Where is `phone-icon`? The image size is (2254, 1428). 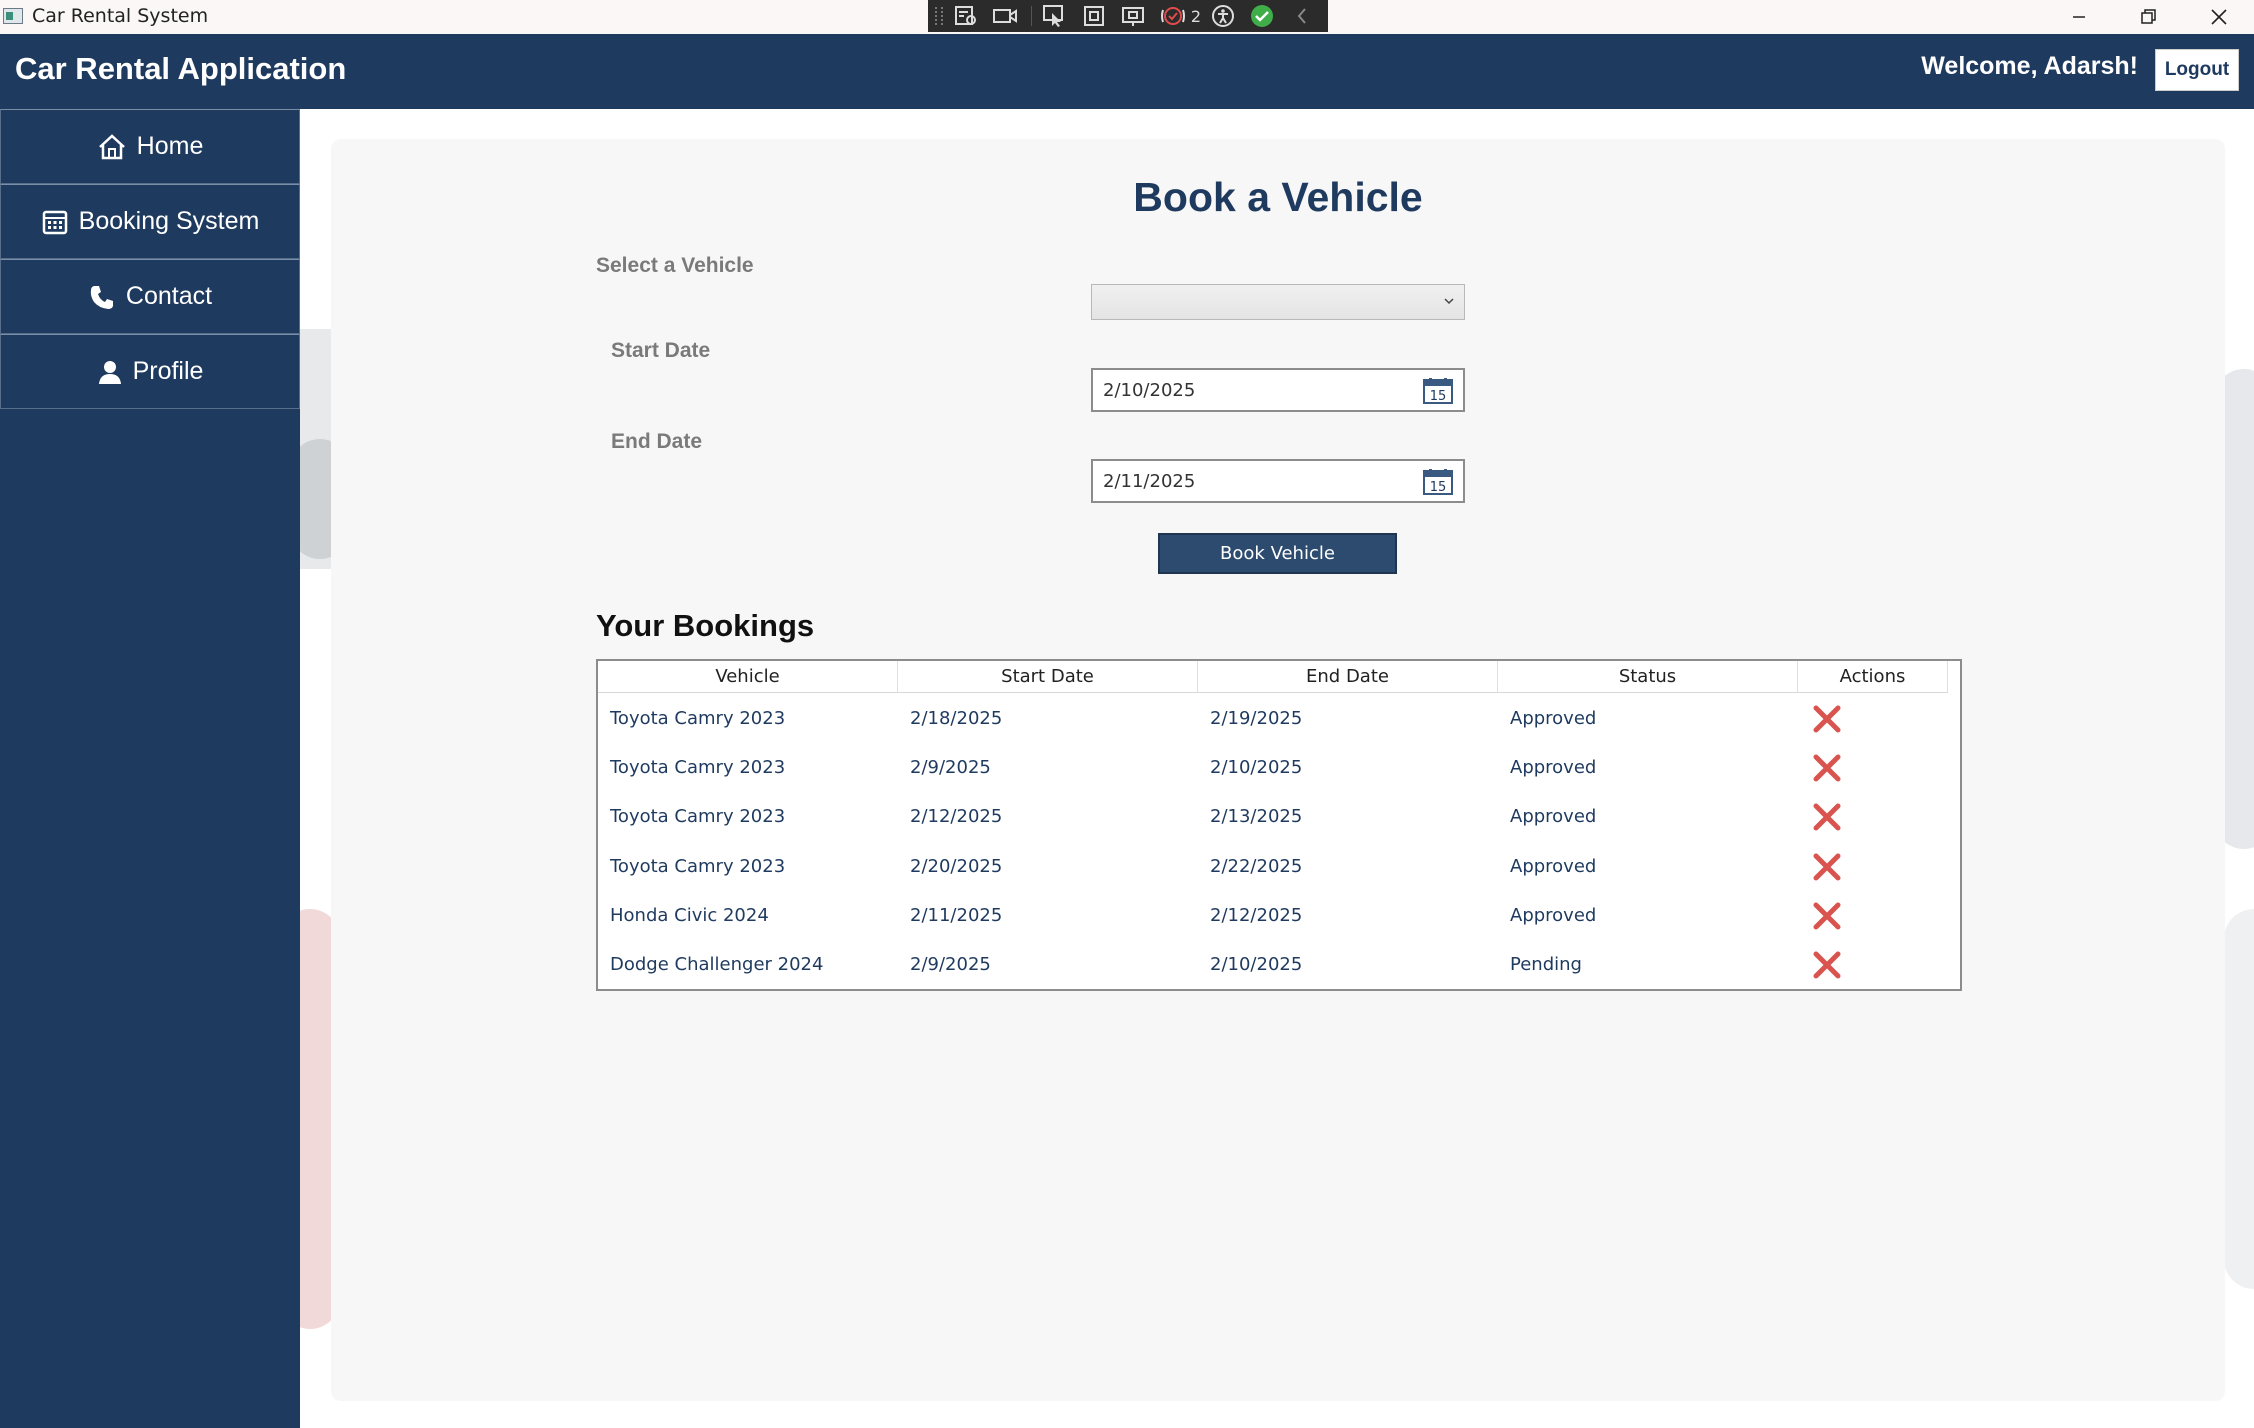 phone-icon is located at coordinates (101, 297).